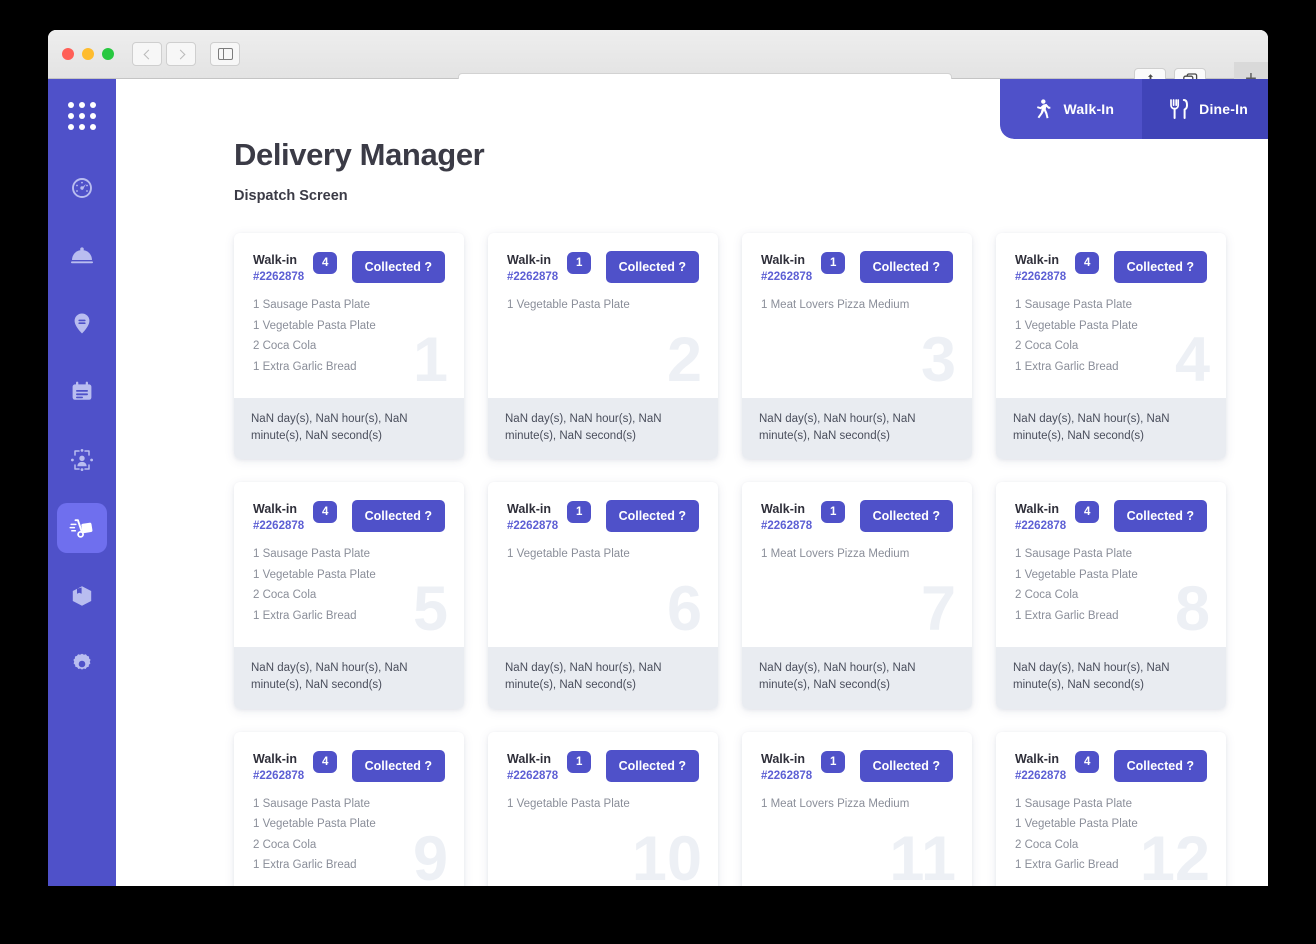 This screenshot has width=1316, height=944. I want to click on sidebar-item-dashboard, so click(82, 188).